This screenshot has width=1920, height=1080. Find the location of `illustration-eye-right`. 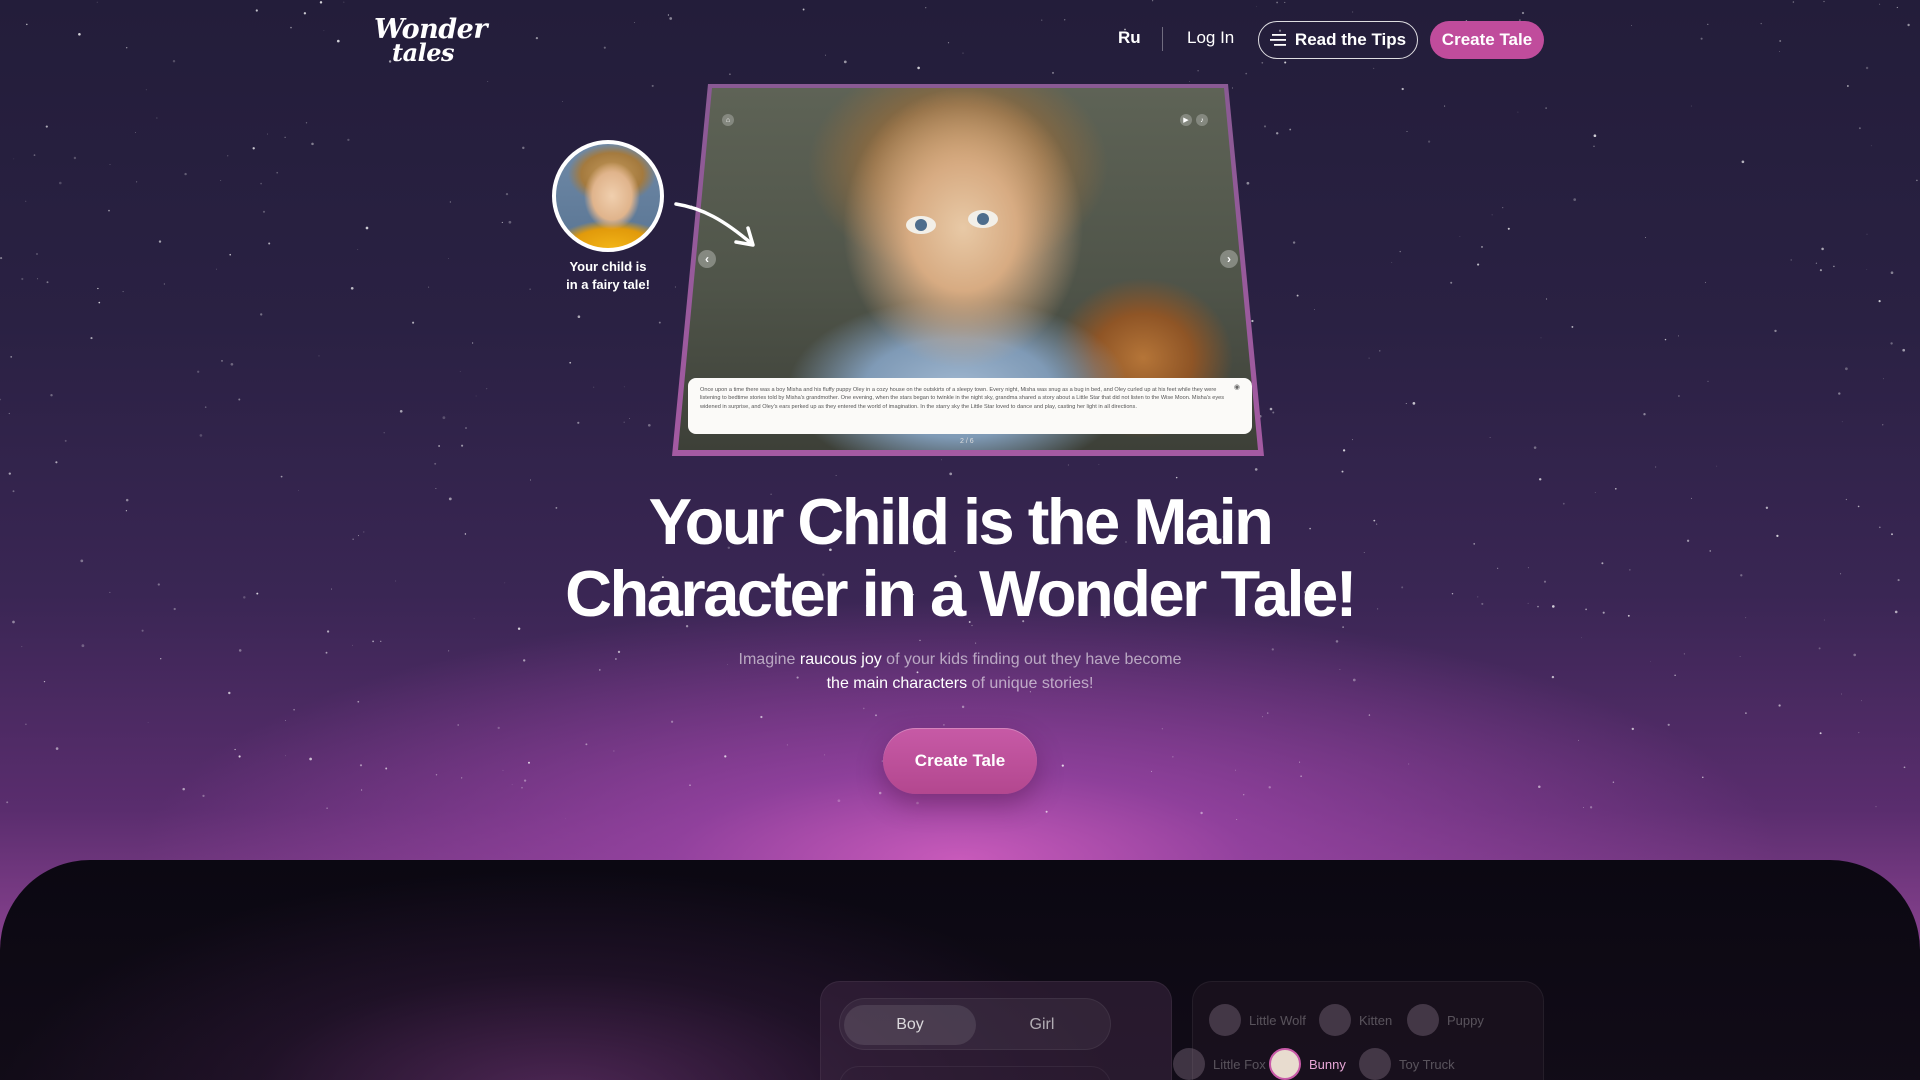

illustration-eye-right is located at coordinates (983, 219).